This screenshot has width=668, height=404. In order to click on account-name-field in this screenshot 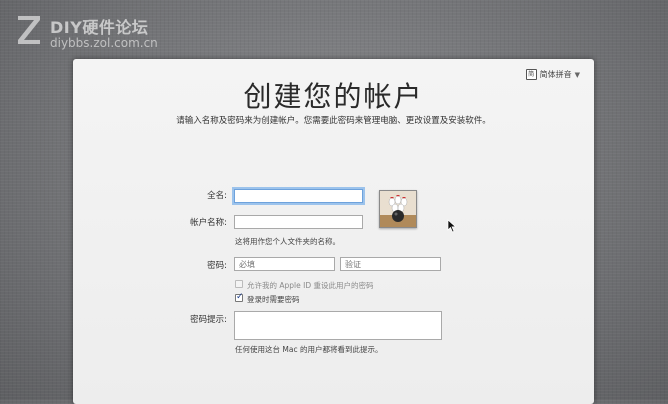, I will do `click(298, 222)`.